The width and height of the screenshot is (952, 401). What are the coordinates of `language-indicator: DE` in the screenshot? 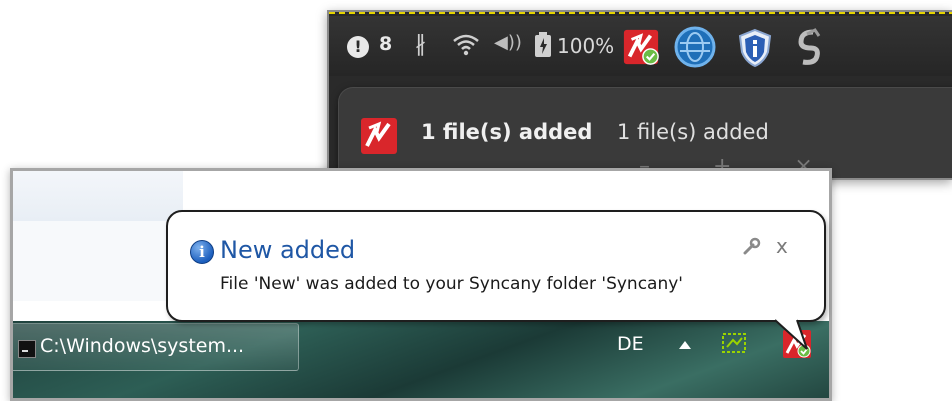 It's located at (630, 344).